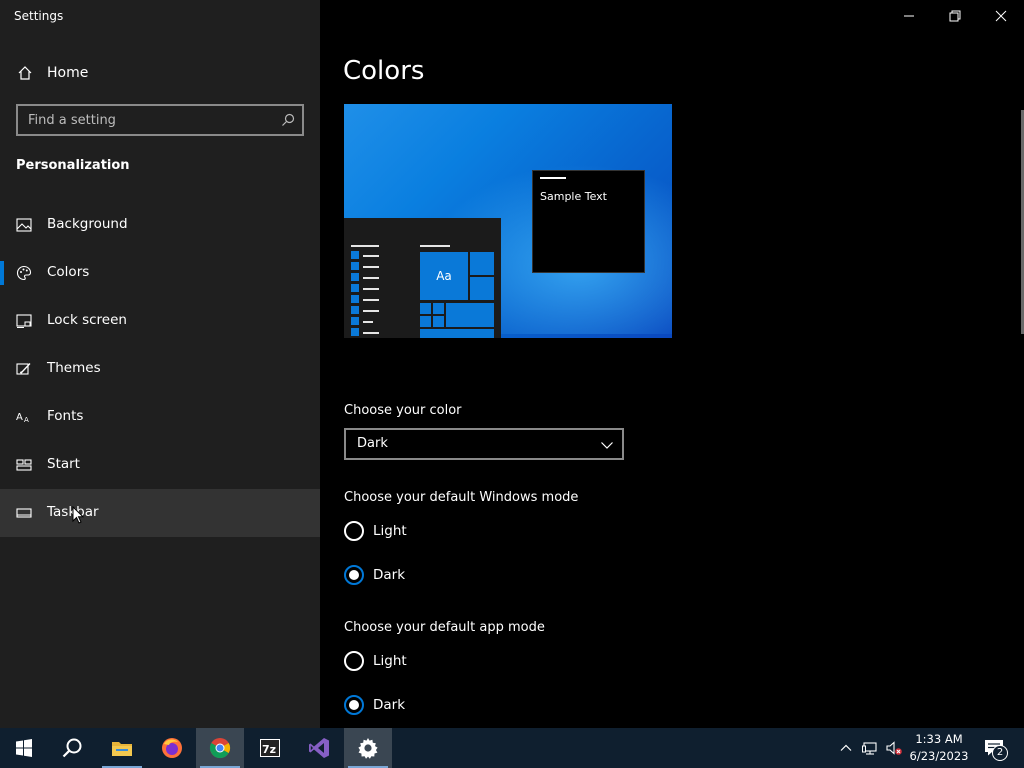 This screenshot has width=1024, height=768. I want to click on preview-start-menu: Aa, so click(422, 278).